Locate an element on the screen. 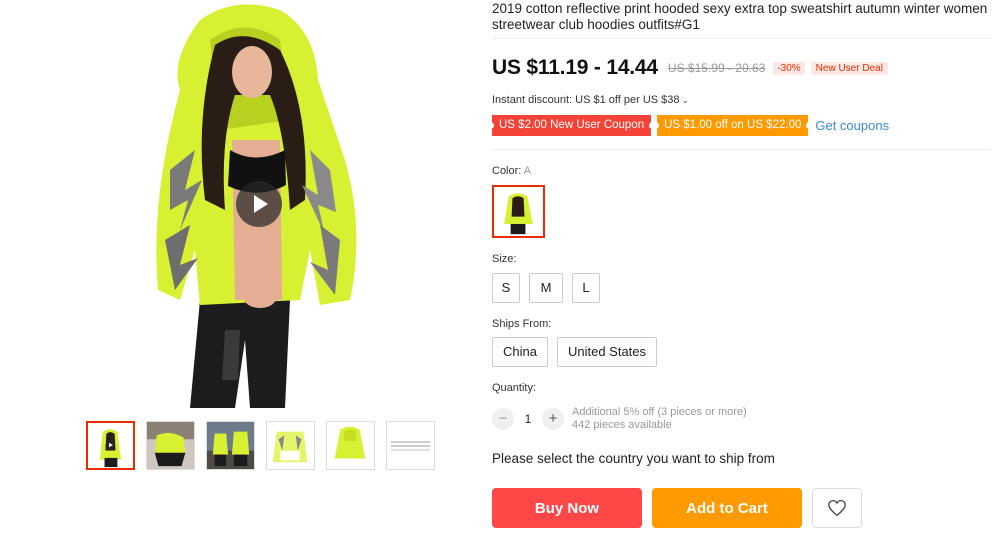 The height and width of the screenshot is (546, 1000). color-option-a is located at coordinates (518, 211).